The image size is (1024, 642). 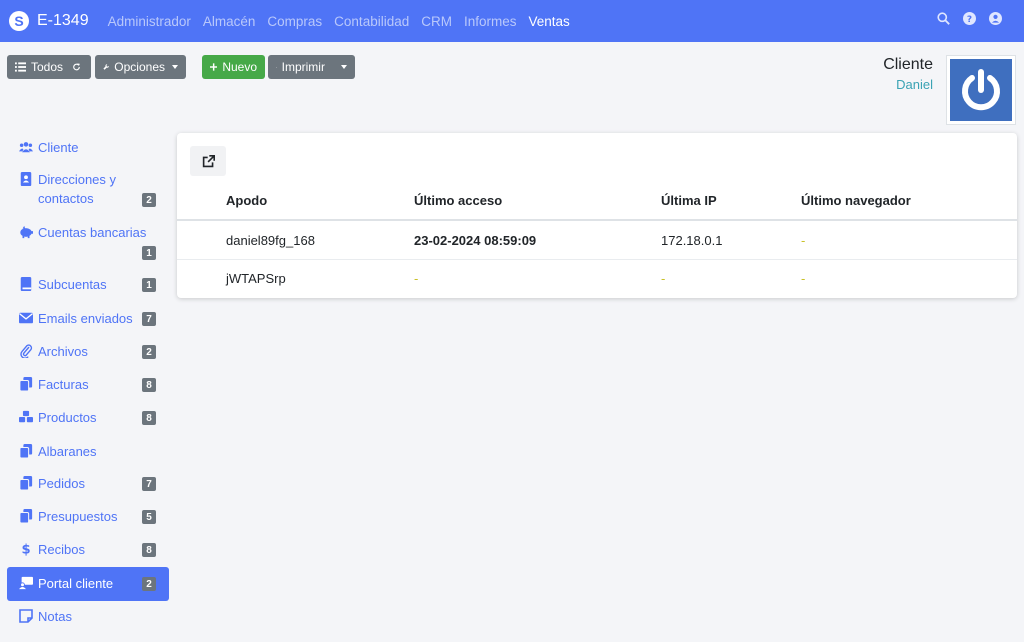 I want to click on envelope-icon, so click(x=26, y=318).